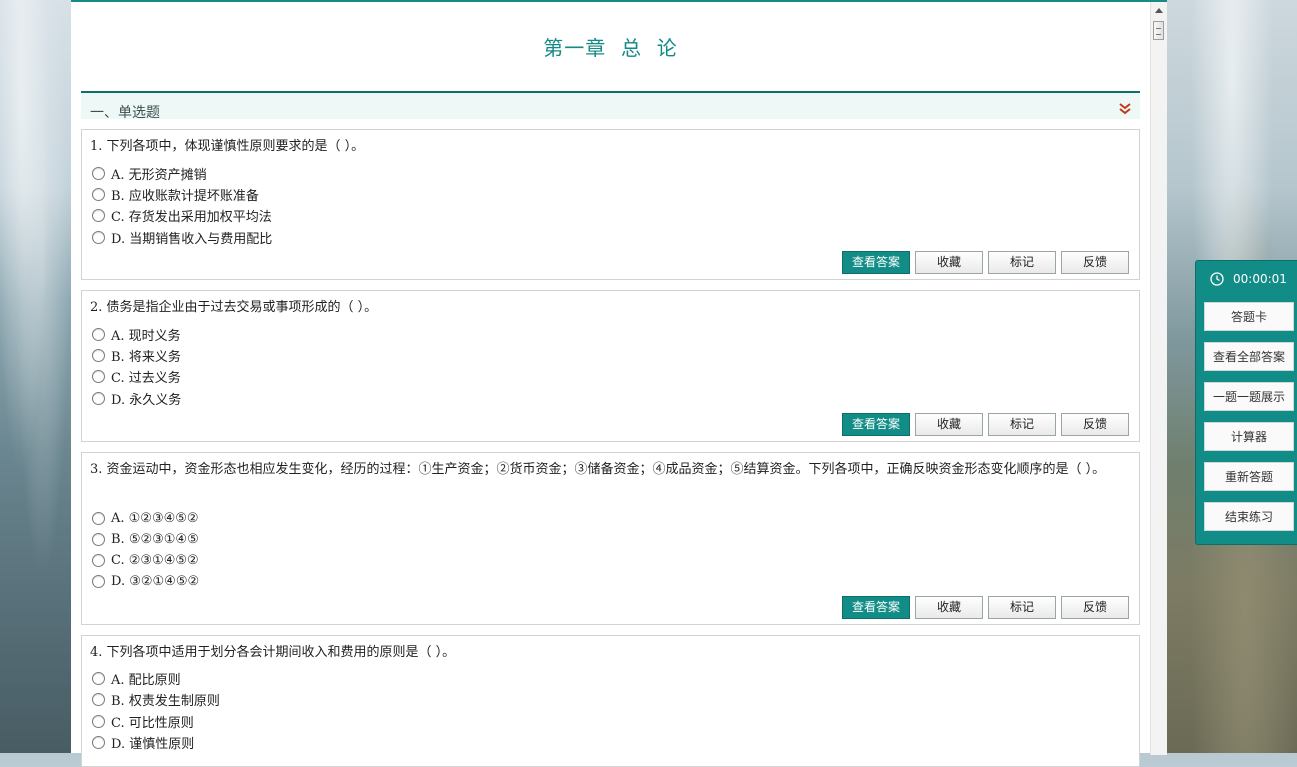  I want to click on option-a: A. 配比原则, so click(136, 678).